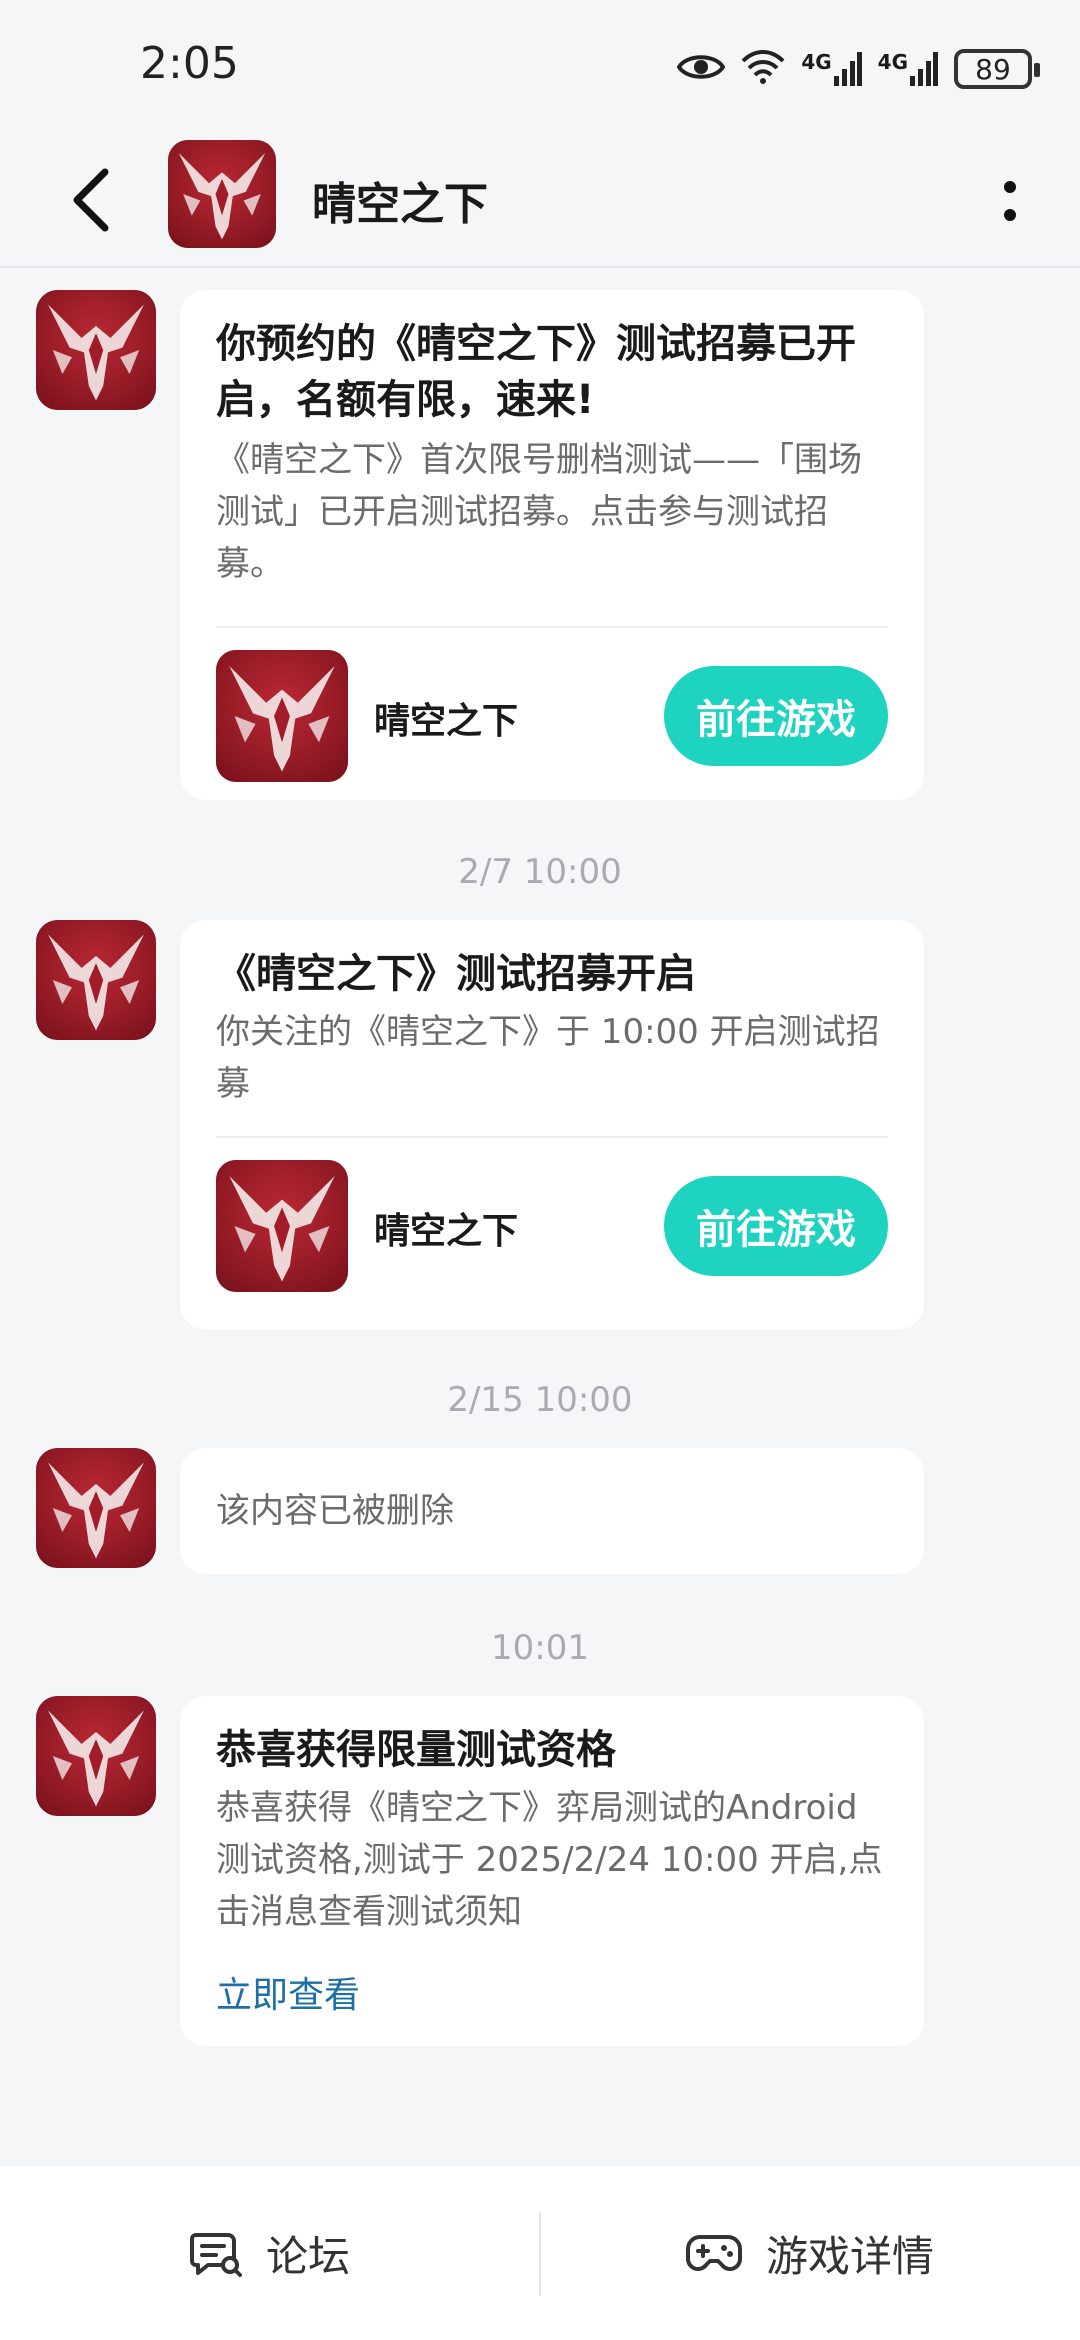 The image size is (1080, 2340). Describe the element at coordinates (540, 69) in the screenshot. I see `status-bar: 2:05 4G 4G 89` at that location.